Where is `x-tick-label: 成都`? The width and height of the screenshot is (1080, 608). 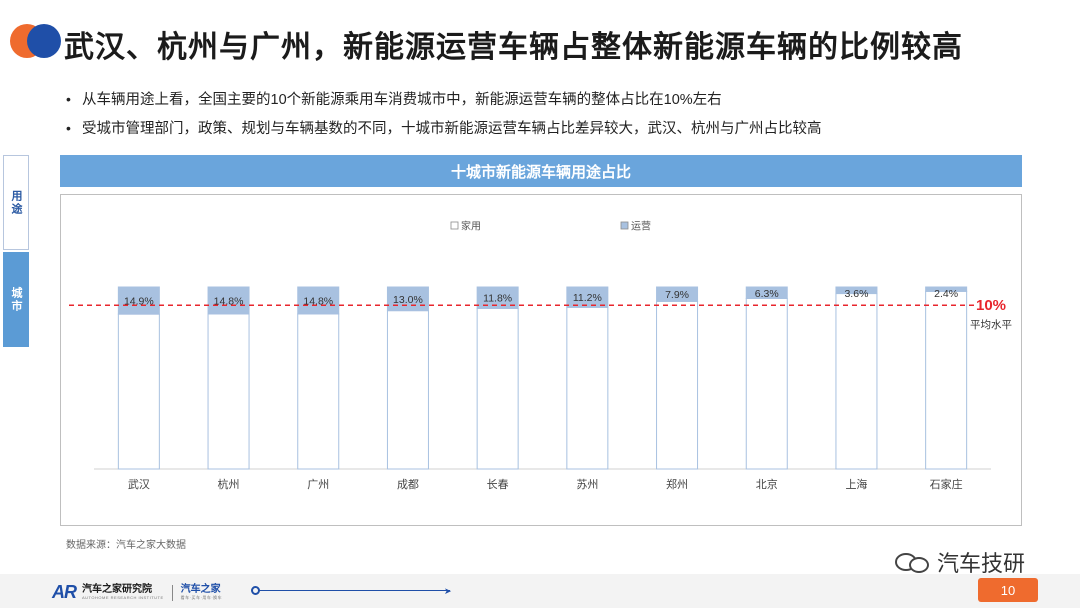 x-tick-label: 成都 is located at coordinates (408, 484).